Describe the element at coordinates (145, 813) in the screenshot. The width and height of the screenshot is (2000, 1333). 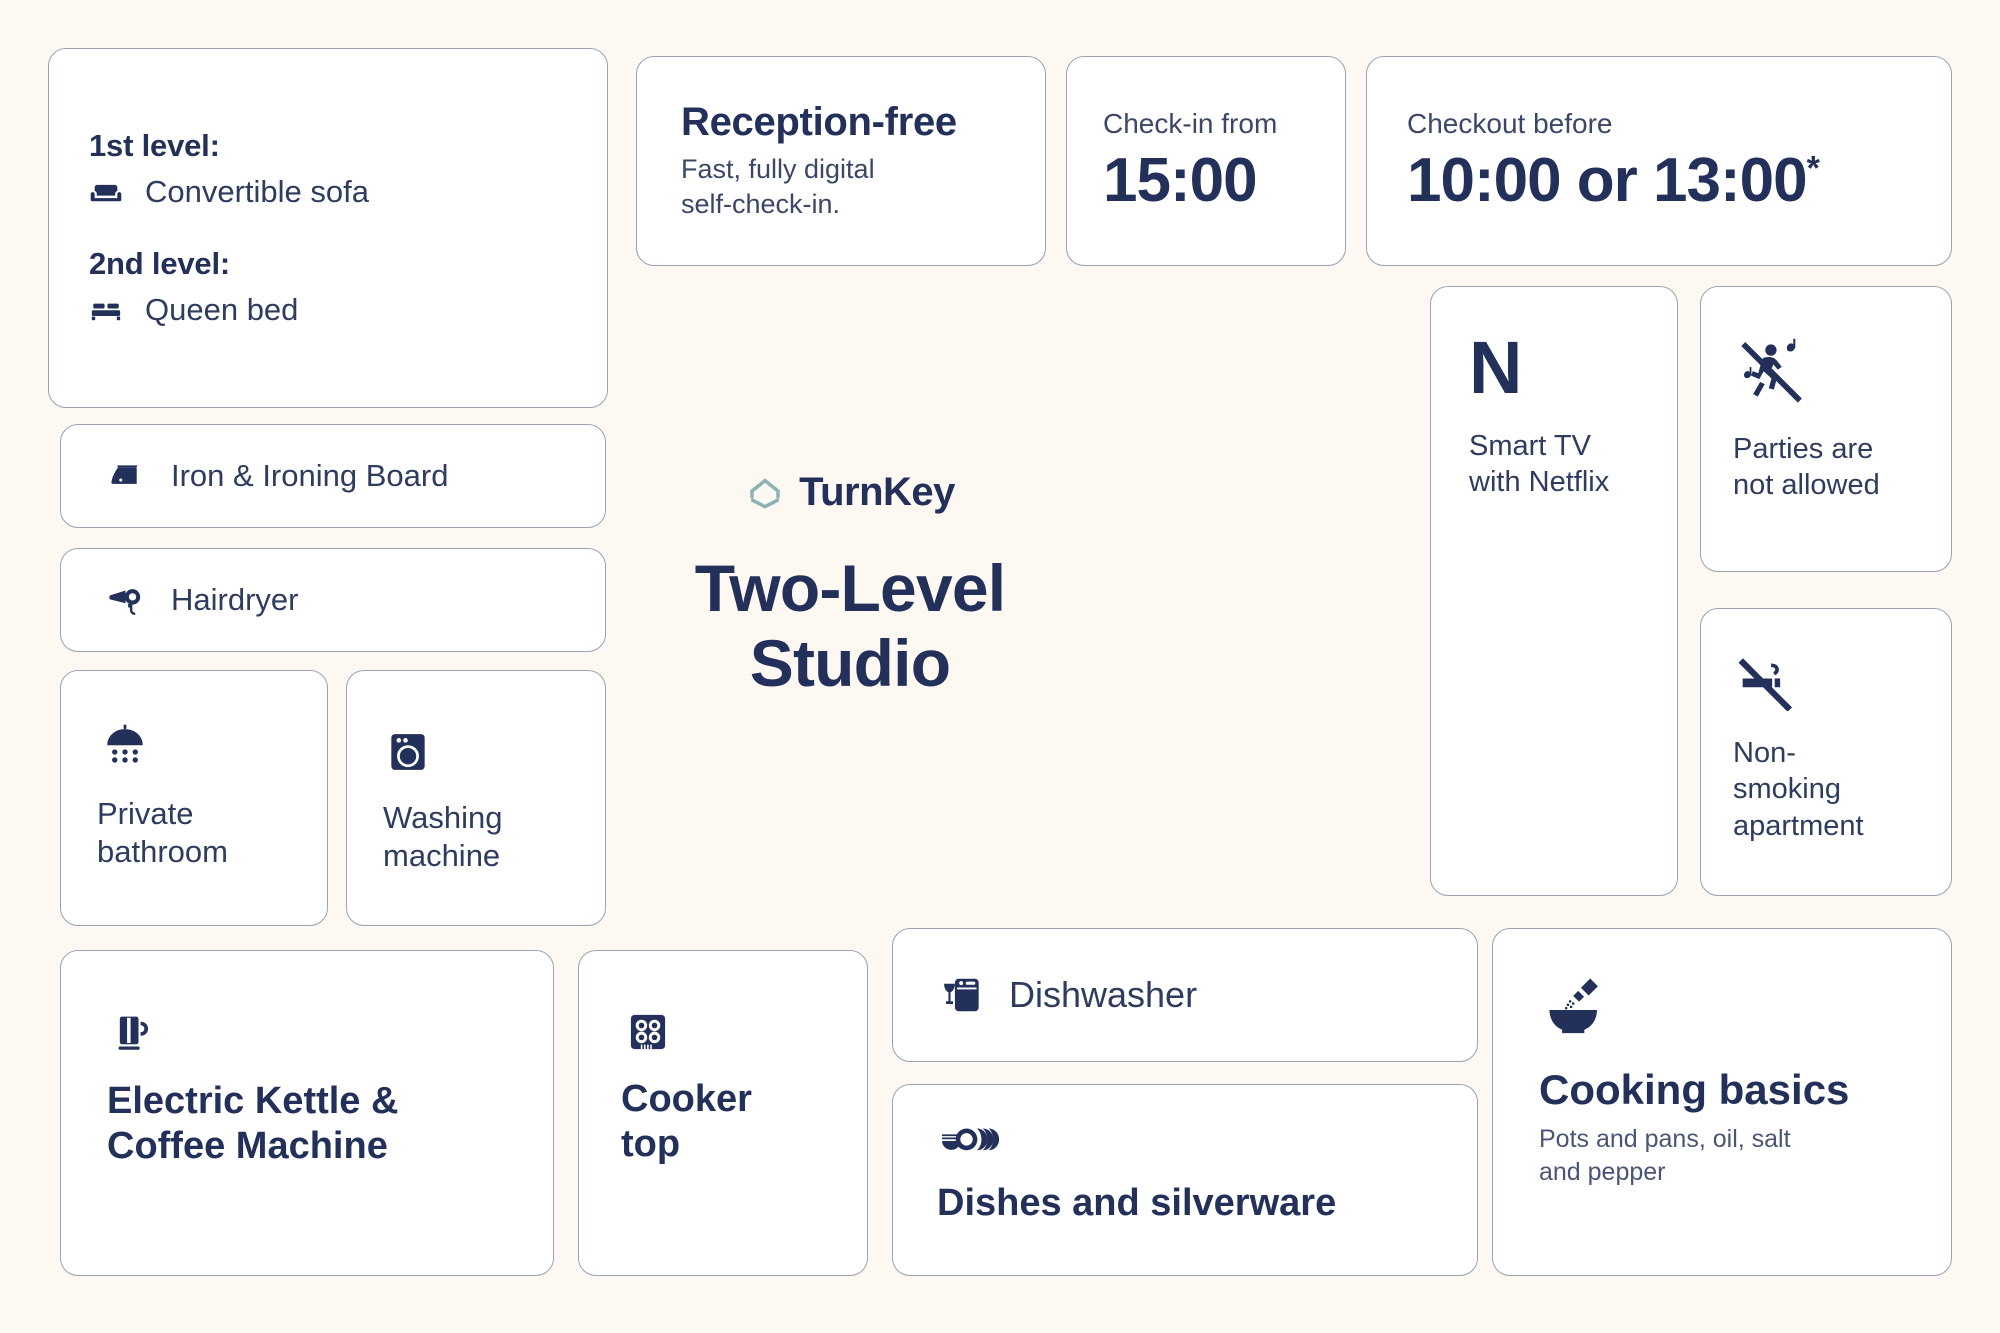
I see `private-bathroom-label-line1: Private` at that location.